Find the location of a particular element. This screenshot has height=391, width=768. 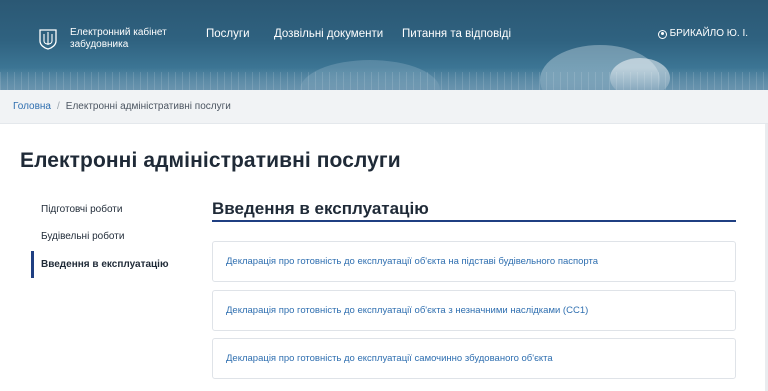

user-name: БРИКАЙЛО Ю. І. is located at coordinates (708, 33).